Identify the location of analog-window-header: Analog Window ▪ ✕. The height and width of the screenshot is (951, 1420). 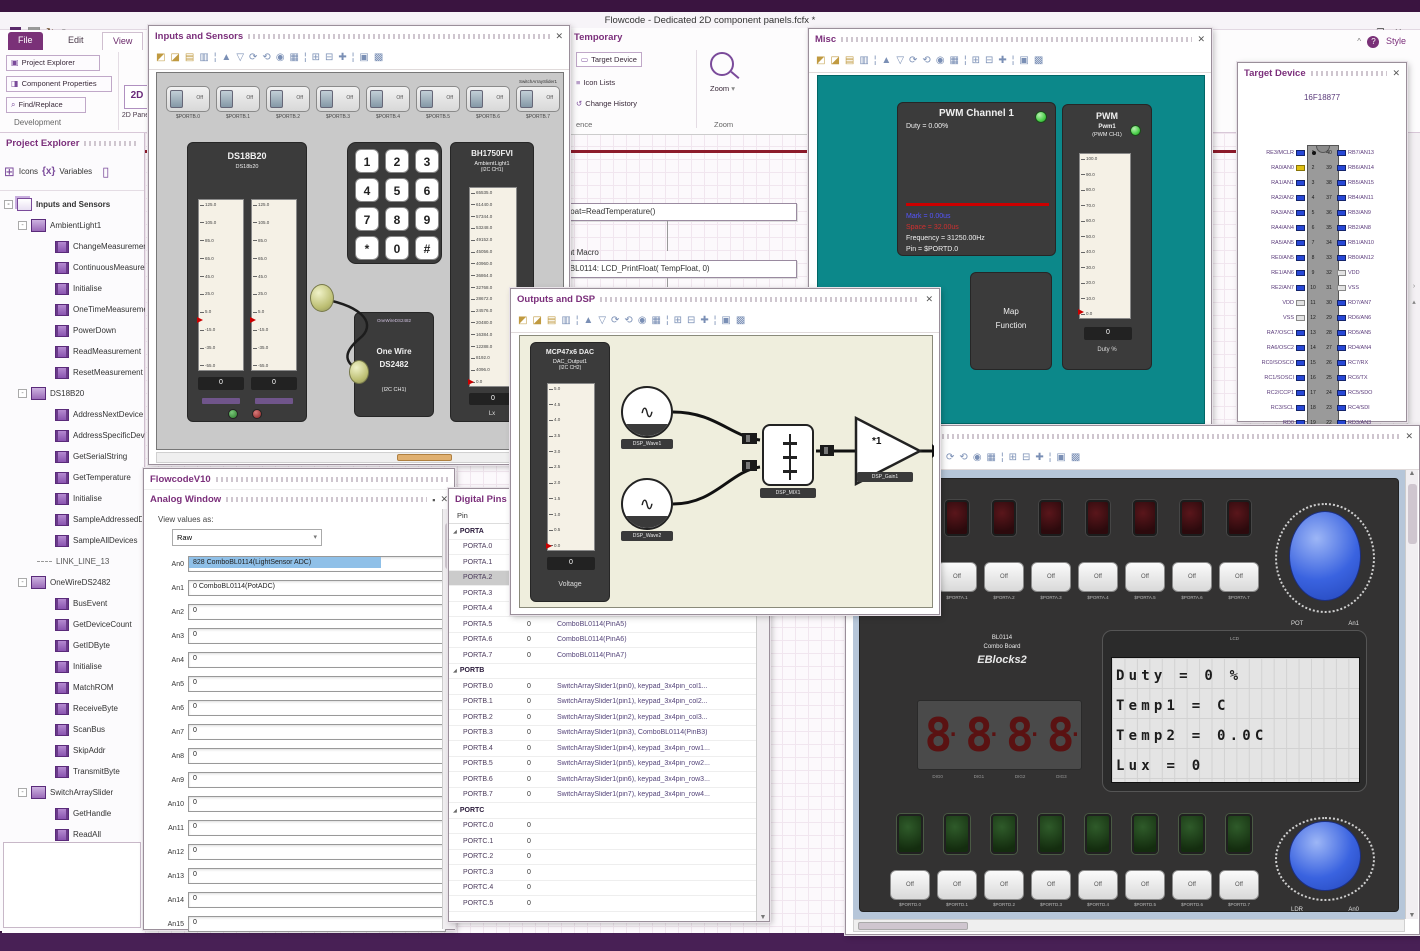
(299, 499).